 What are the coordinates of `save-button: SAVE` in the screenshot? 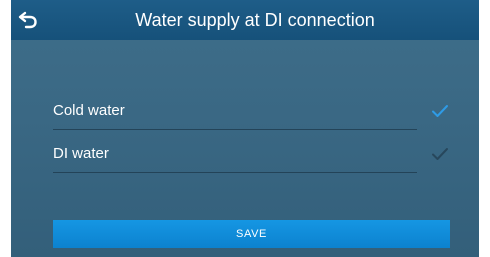 It's located at (251, 234).